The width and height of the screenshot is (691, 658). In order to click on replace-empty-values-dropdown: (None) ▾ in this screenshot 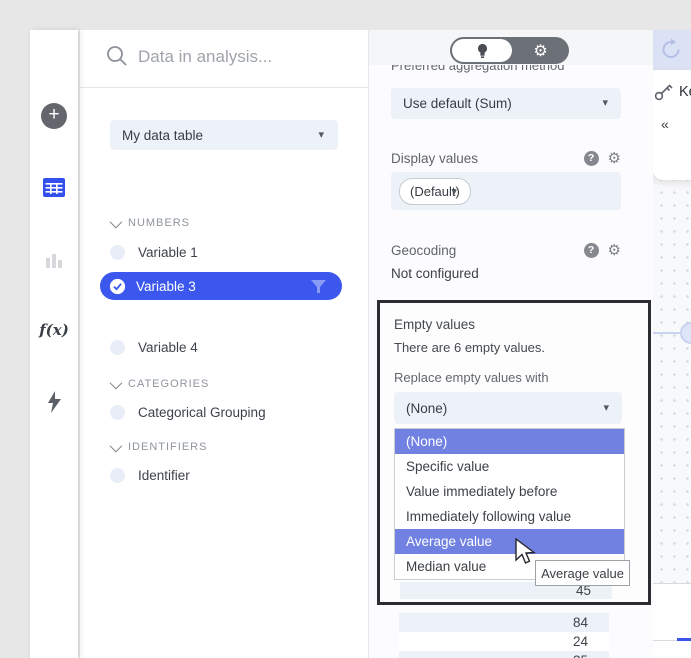, I will do `click(508, 408)`.